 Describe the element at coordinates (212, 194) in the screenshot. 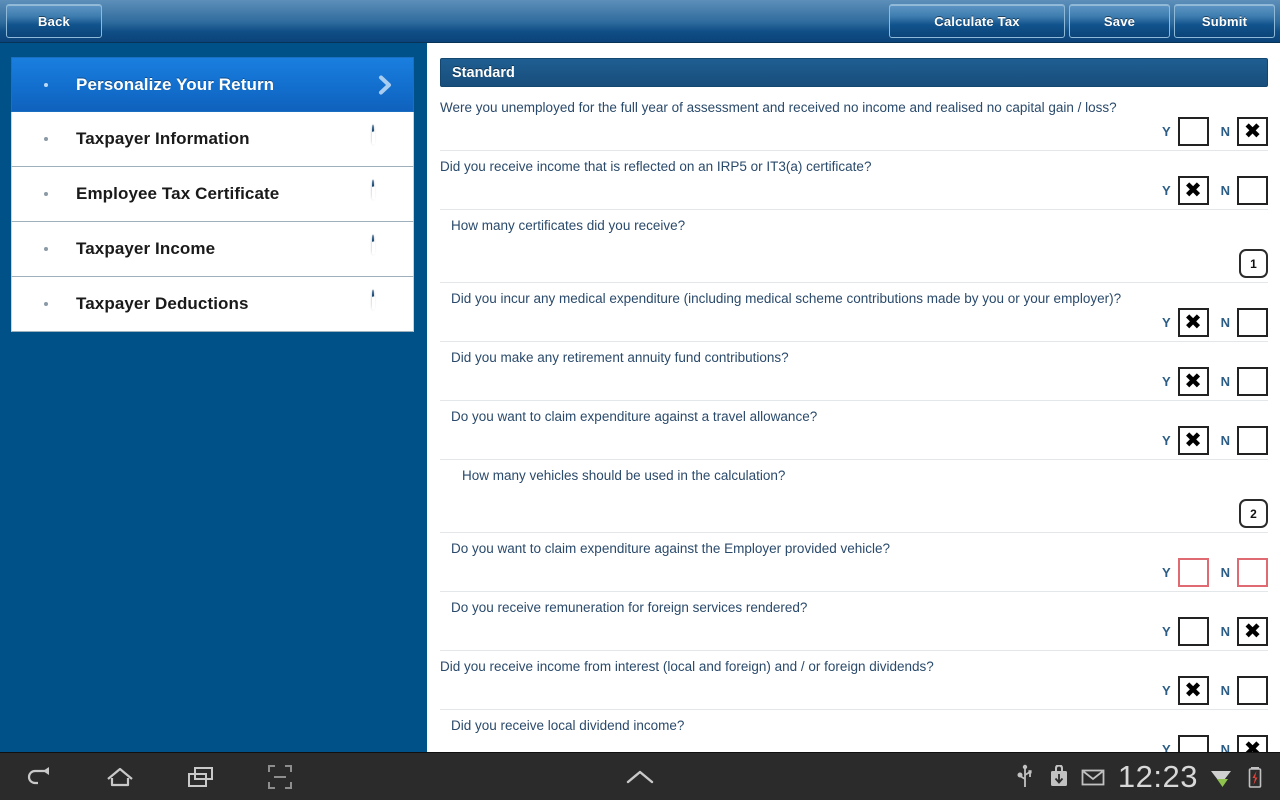

I see `sidebar-item-employee-tax-certificate: Employee Tax Certificate` at that location.